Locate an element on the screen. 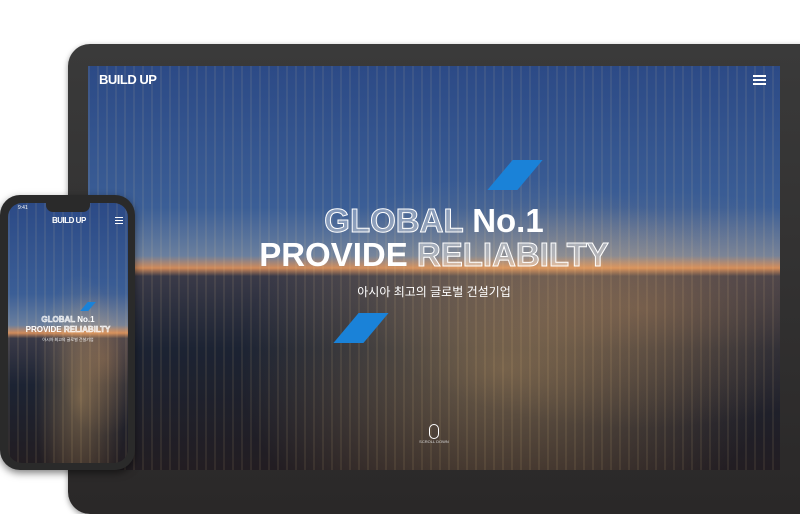  headline-line1: GLOBAL No.1 is located at coordinates (434, 221).